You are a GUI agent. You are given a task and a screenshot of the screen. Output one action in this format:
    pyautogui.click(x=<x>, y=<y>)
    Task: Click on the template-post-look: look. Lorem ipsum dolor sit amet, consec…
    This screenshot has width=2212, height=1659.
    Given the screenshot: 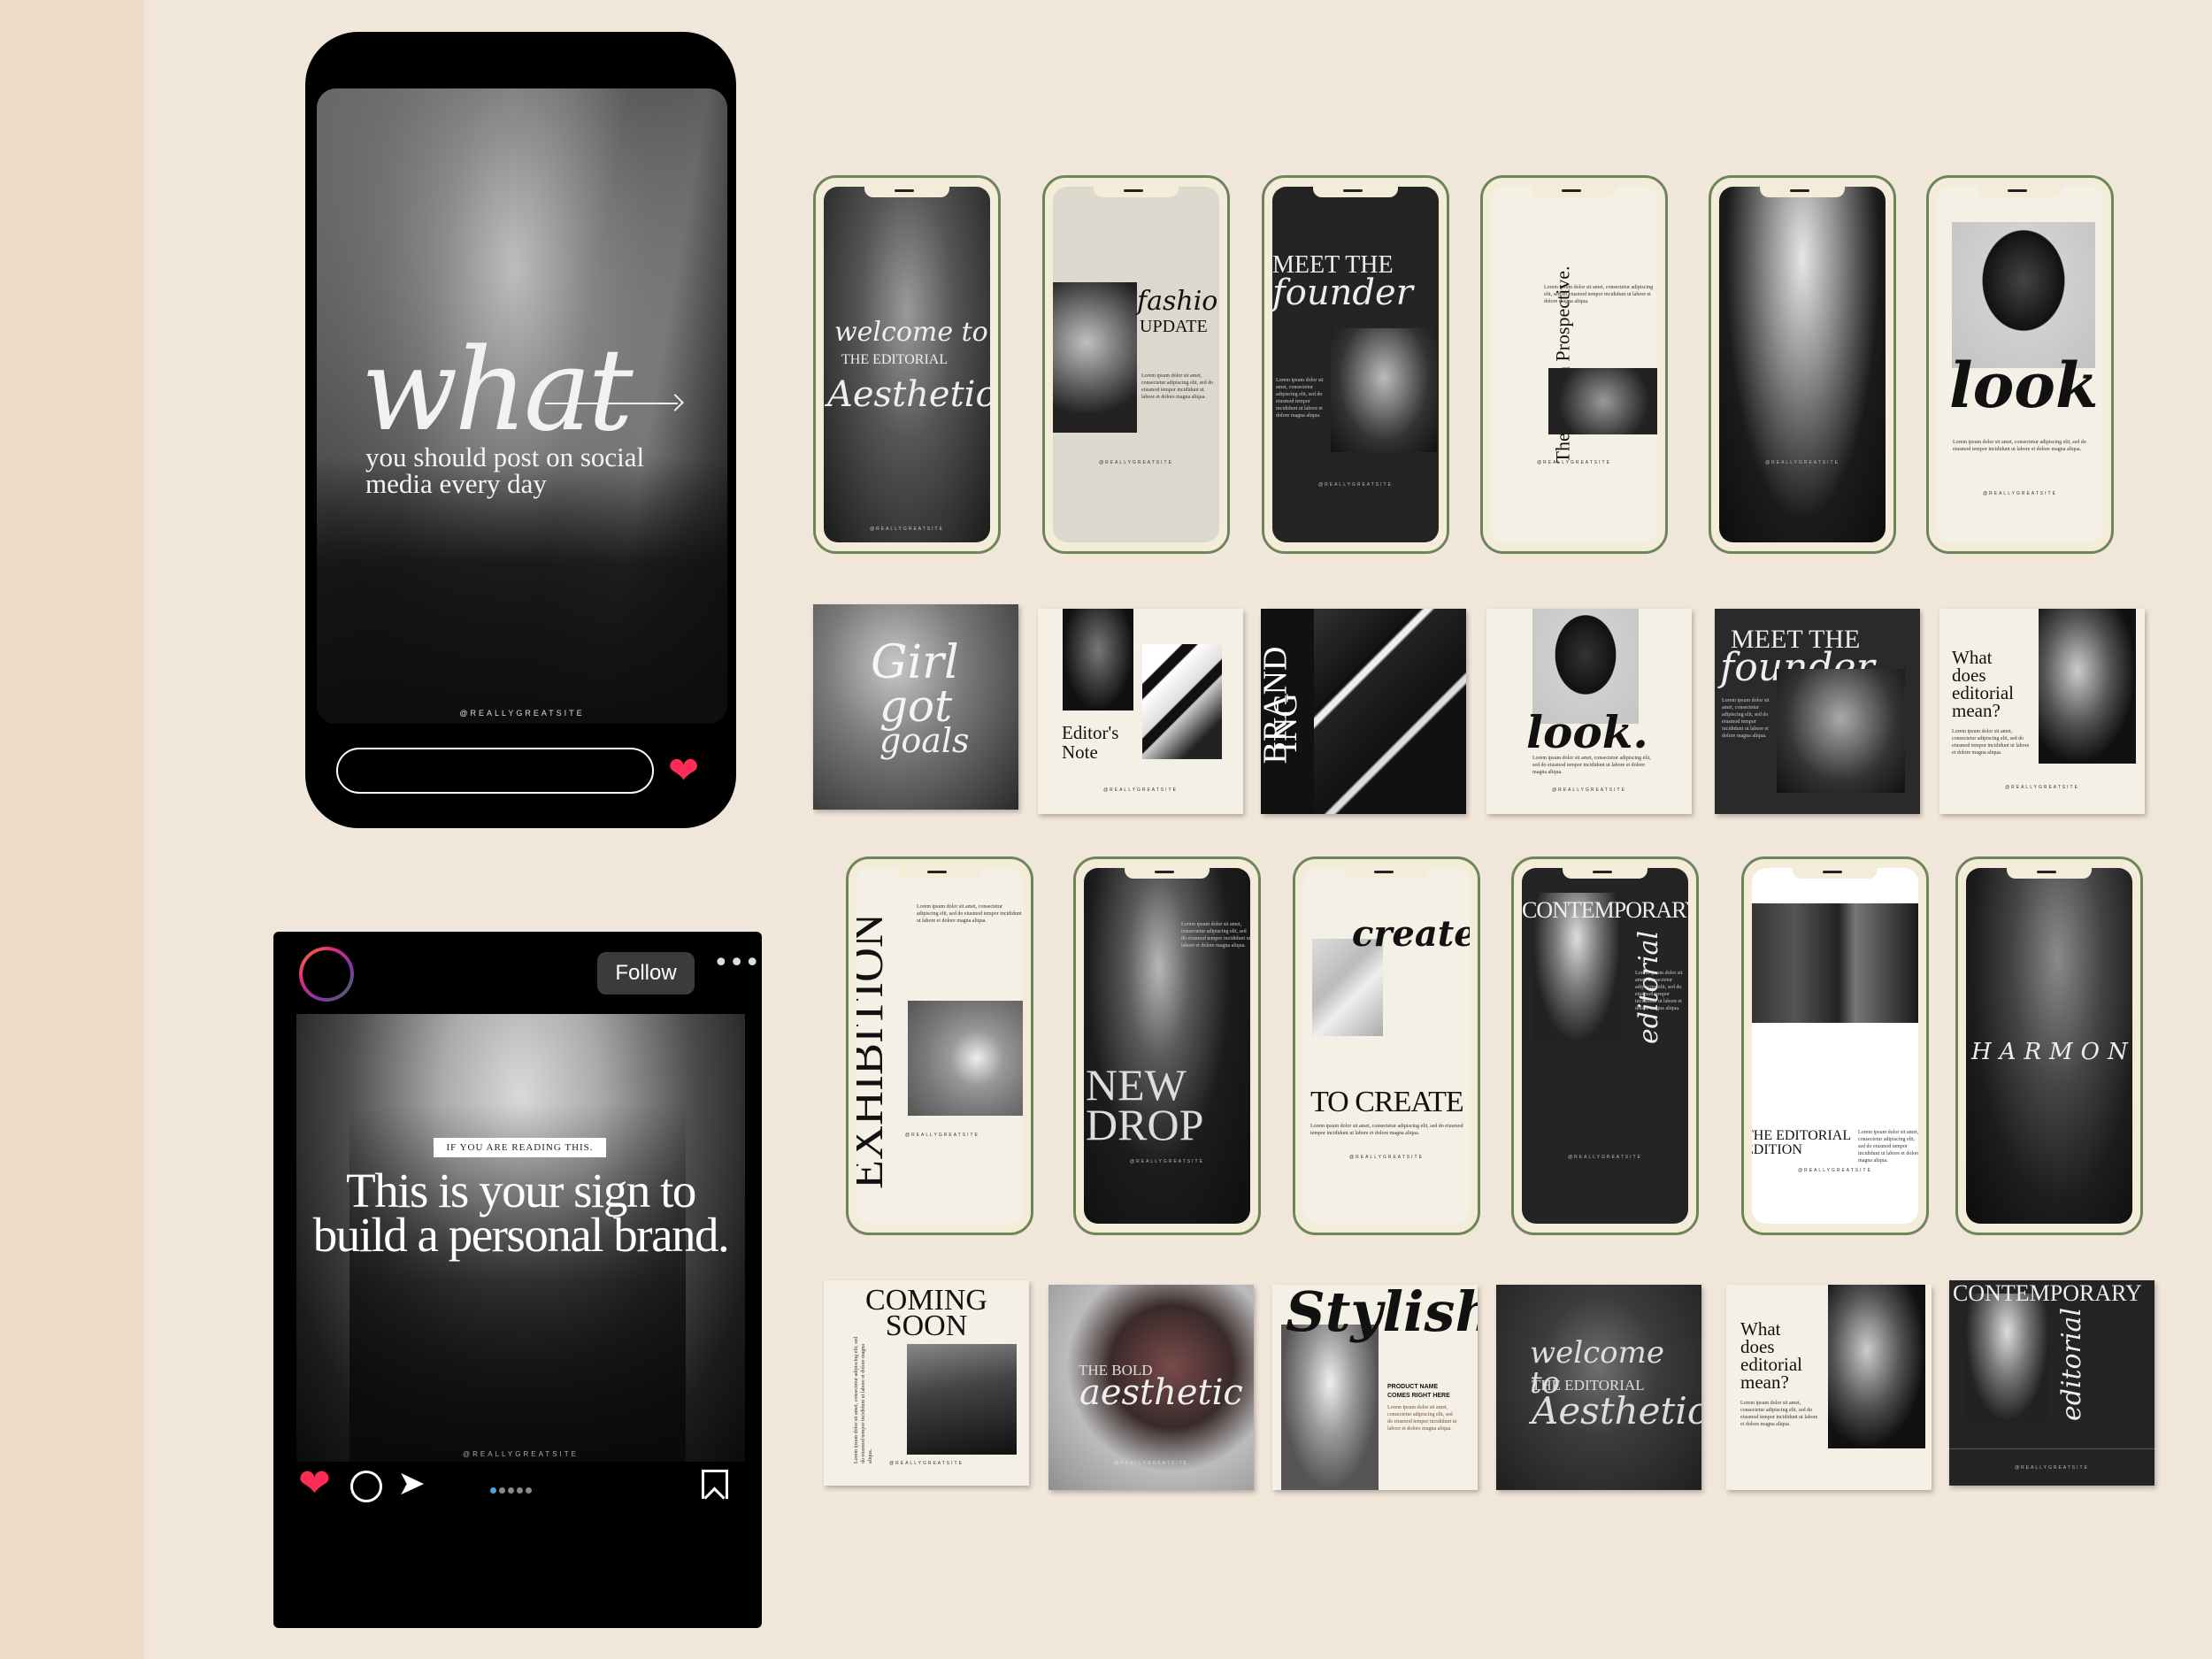 What is the action you would take?
    pyautogui.click(x=1589, y=712)
    